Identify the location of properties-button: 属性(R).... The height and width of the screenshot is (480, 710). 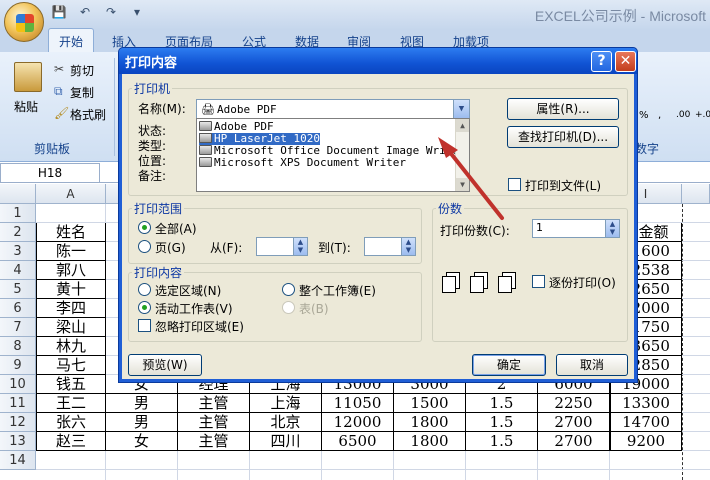
(563, 109).